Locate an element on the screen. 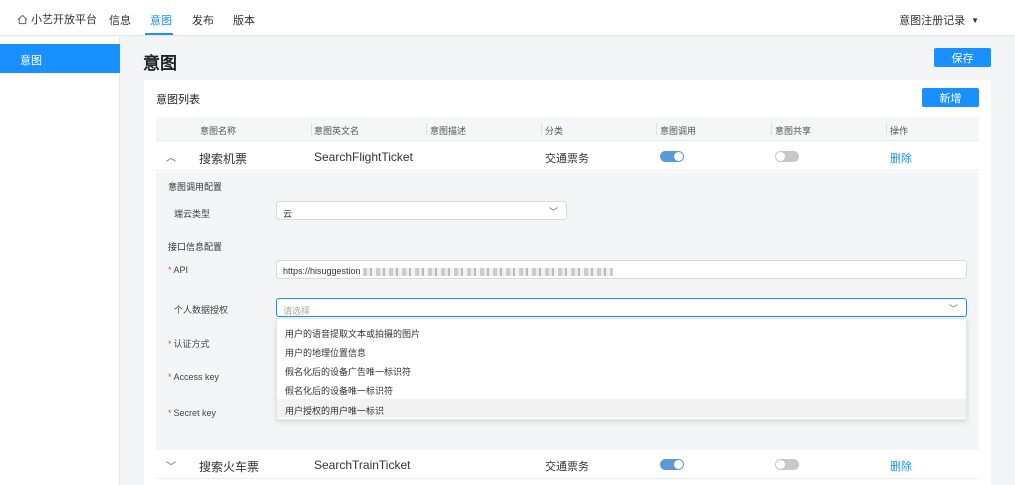 The image size is (1015, 485). col-header-invoke: 意图调用 is located at coordinates (678, 131).